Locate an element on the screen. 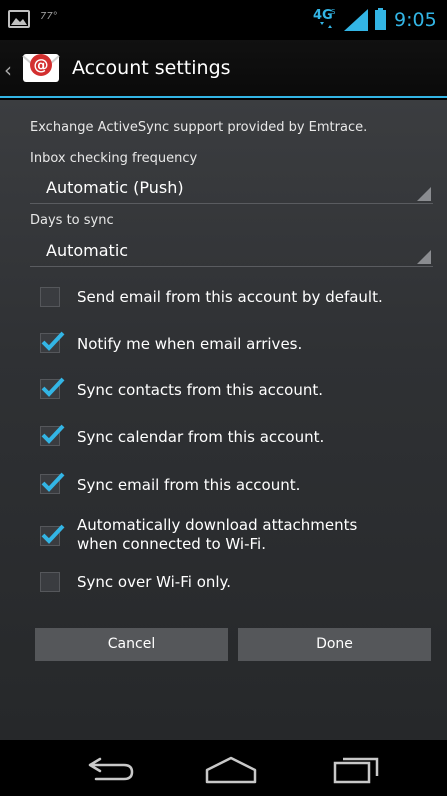  network-4g-icon: 4G S is located at coordinates (324, 18).